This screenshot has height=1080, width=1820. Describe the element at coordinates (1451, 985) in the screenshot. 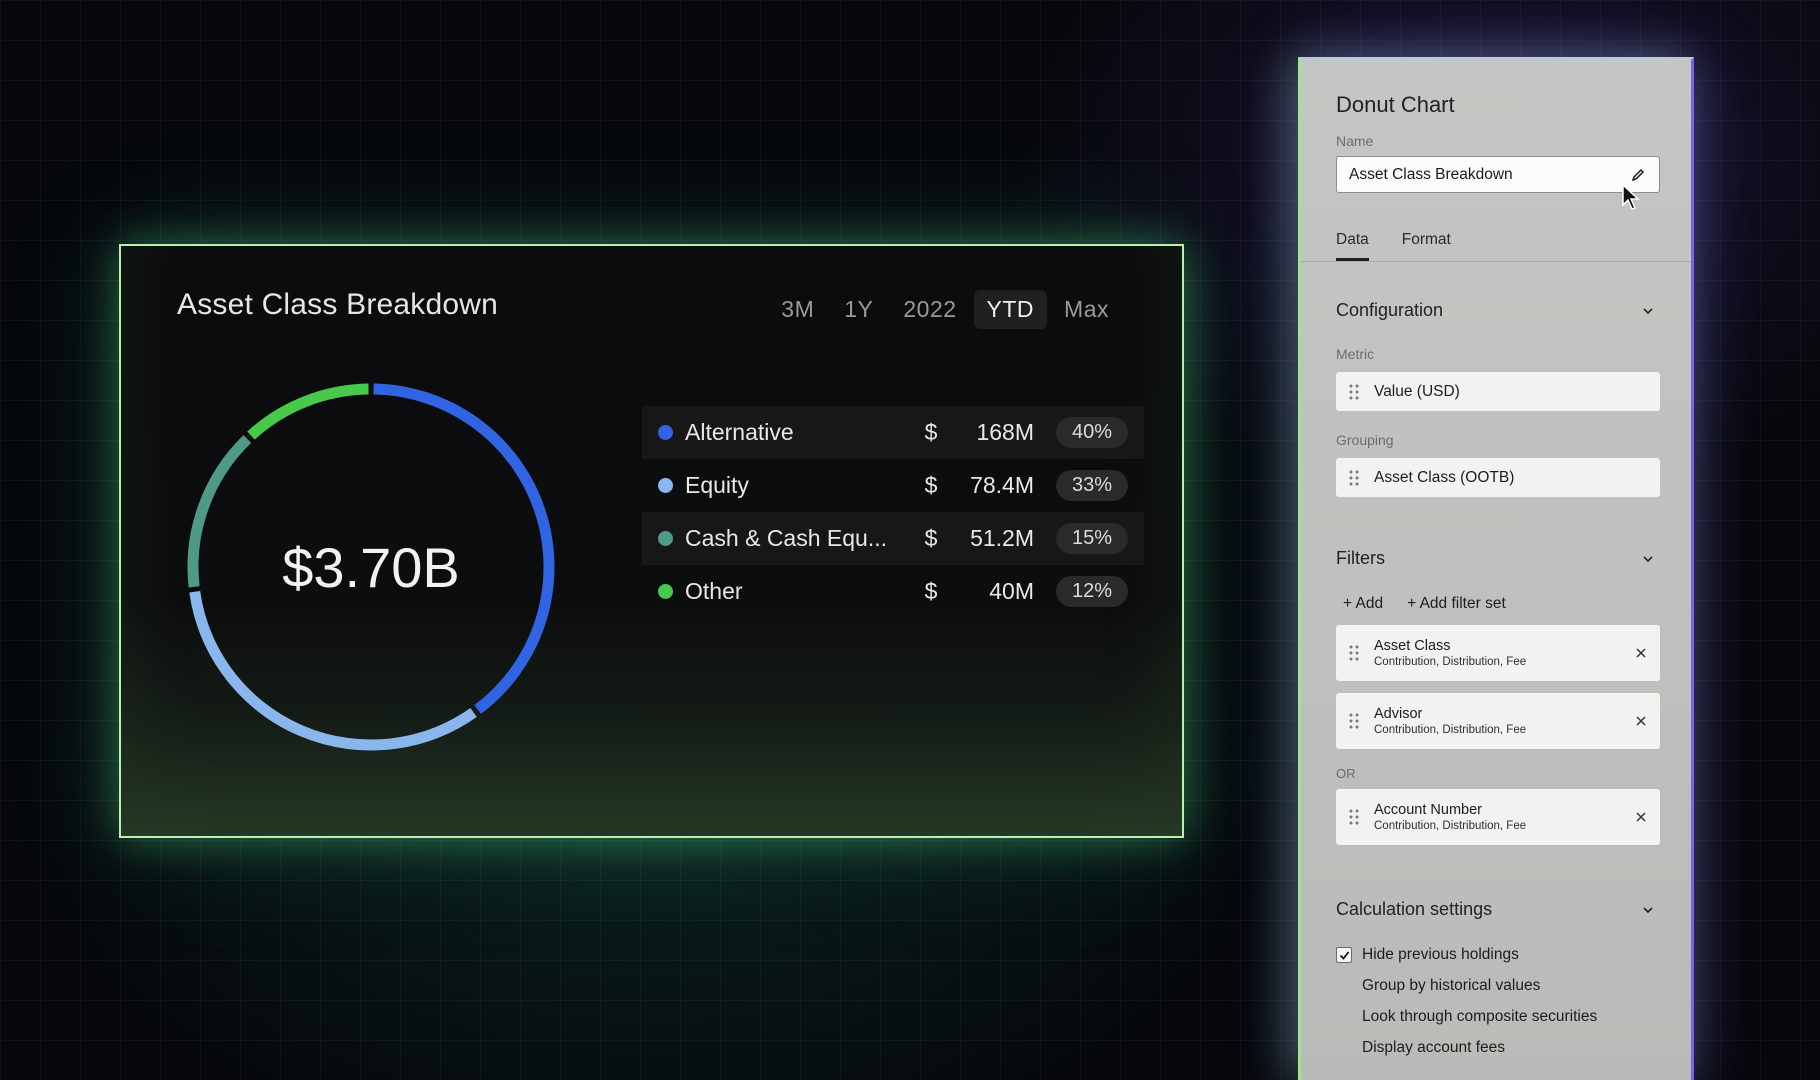

I see `option-label: Group by historical values` at that location.